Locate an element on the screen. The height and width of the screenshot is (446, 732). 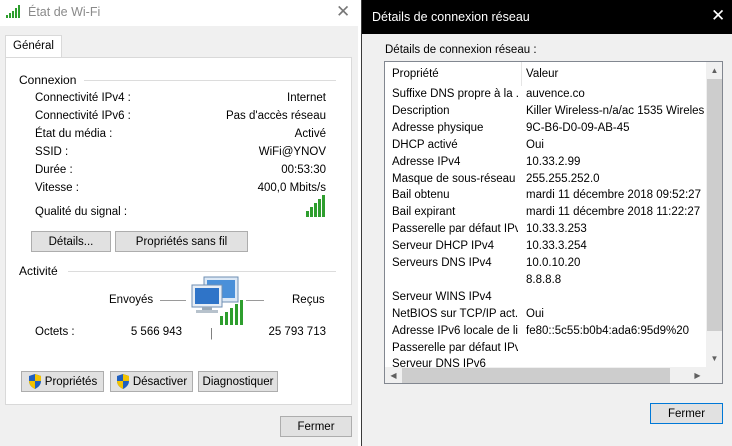
connection-row-value: WiFi@YNOV is located at coordinates (292, 152).